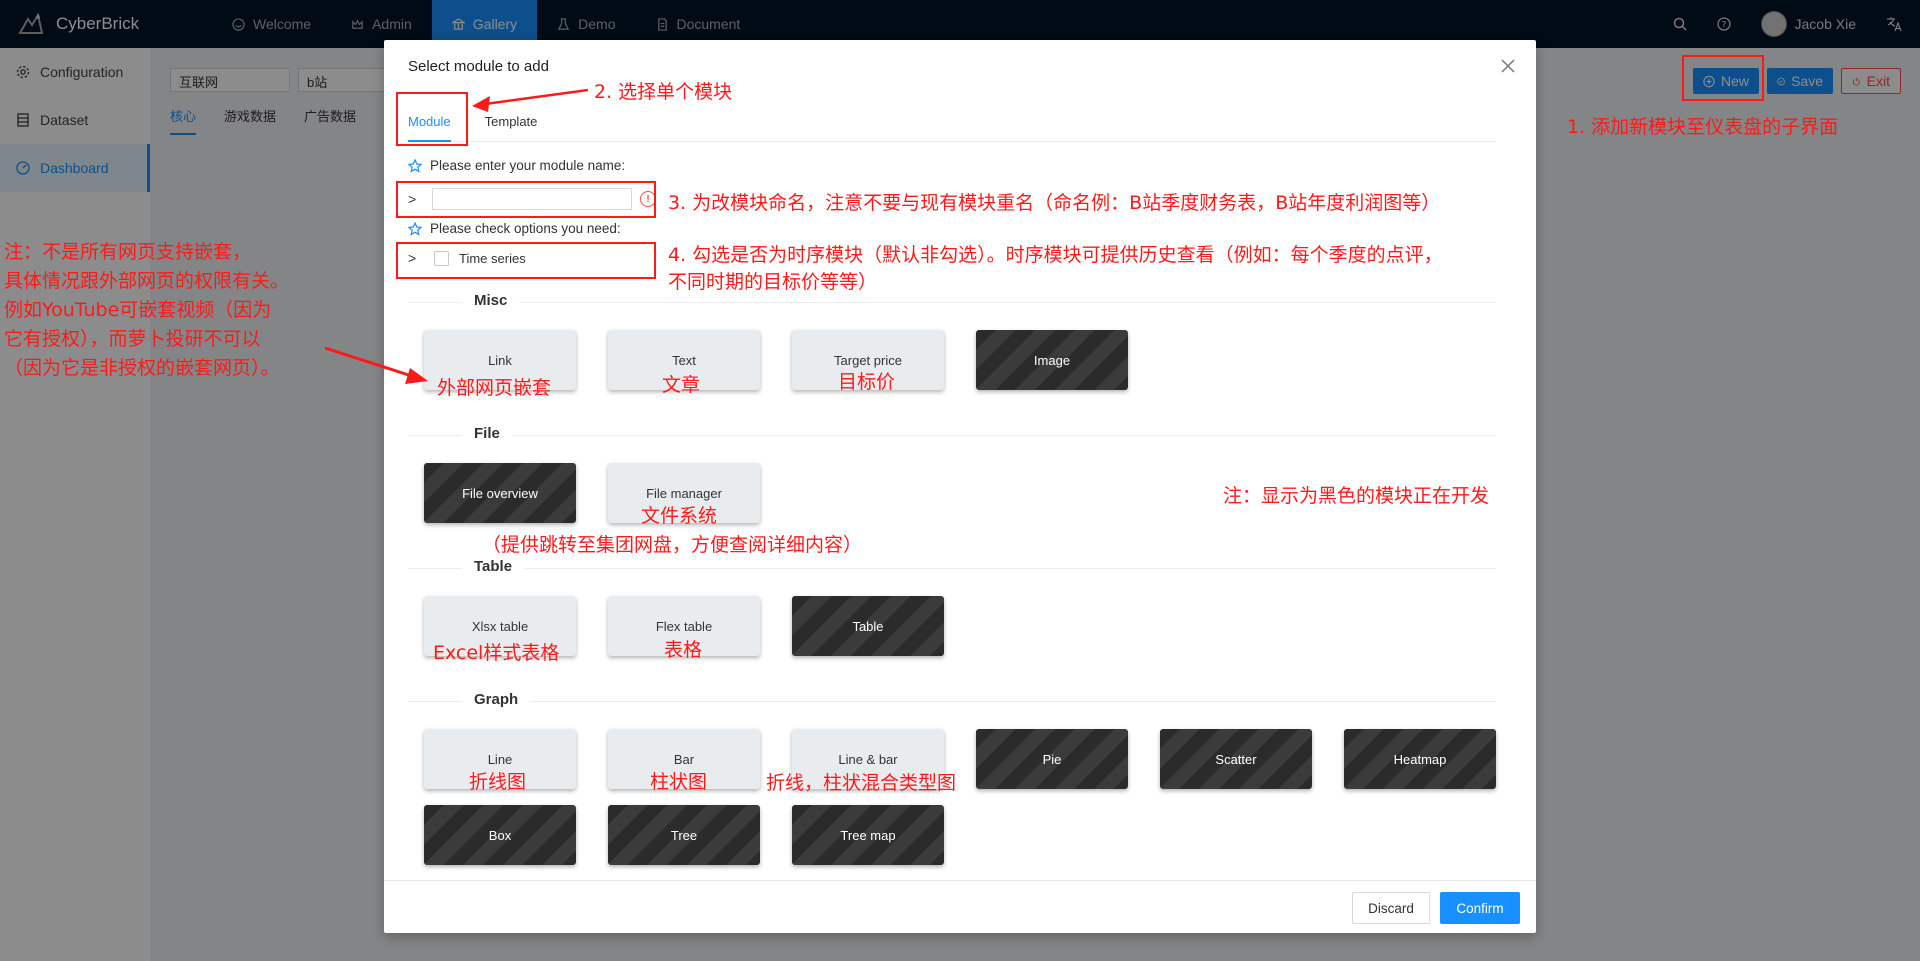  I want to click on card-heatmap: Heatmap, so click(1420, 759).